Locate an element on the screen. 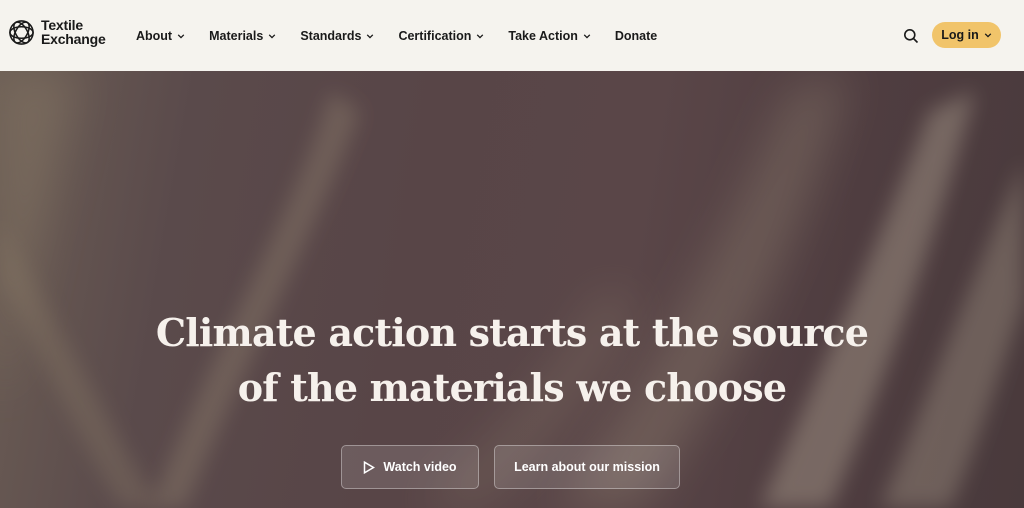  nav-label: Take Action is located at coordinates (543, 35).